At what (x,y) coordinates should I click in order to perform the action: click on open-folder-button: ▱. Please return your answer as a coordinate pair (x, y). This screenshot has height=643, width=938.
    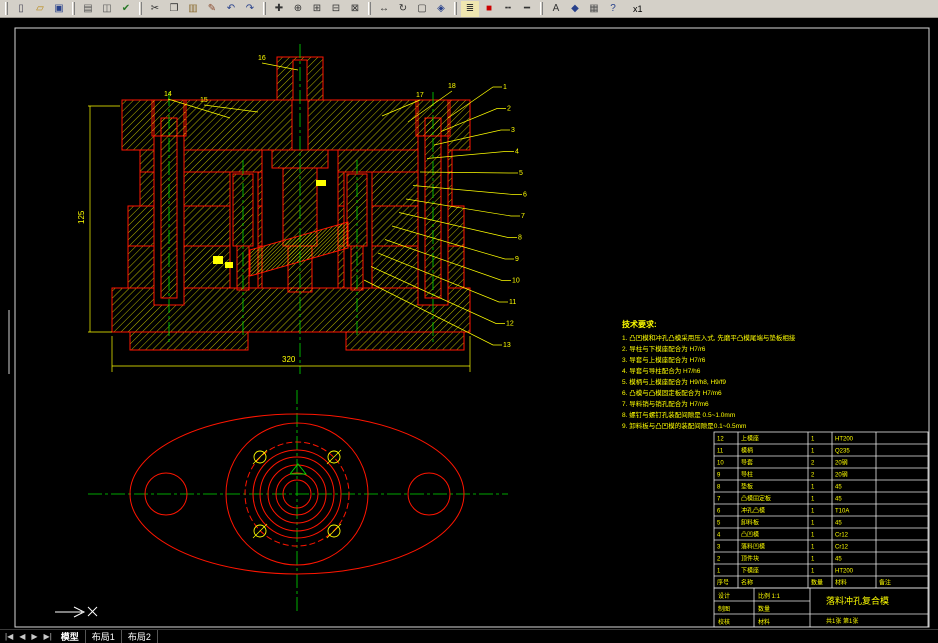
    Looking at the image, I should click on (40, 9).